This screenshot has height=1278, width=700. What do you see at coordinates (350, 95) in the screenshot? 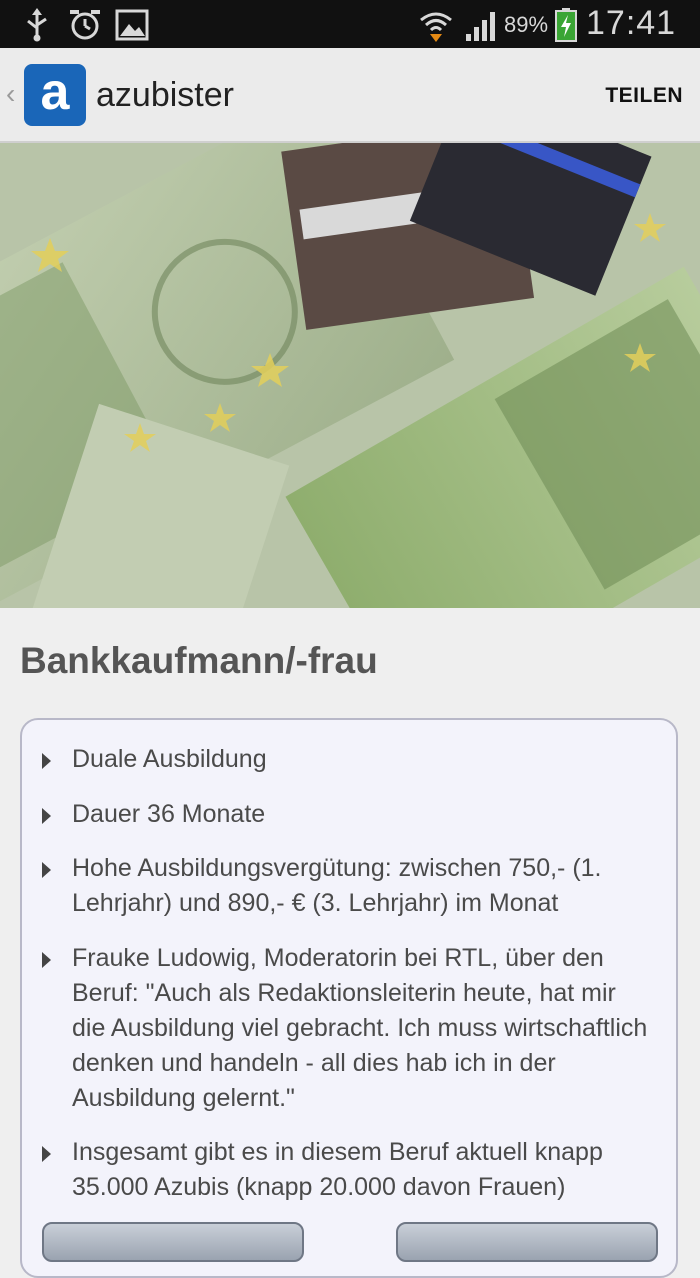
I see `action-bar: ‹ a azubister TEILEN` at bounding box center [350, 95].